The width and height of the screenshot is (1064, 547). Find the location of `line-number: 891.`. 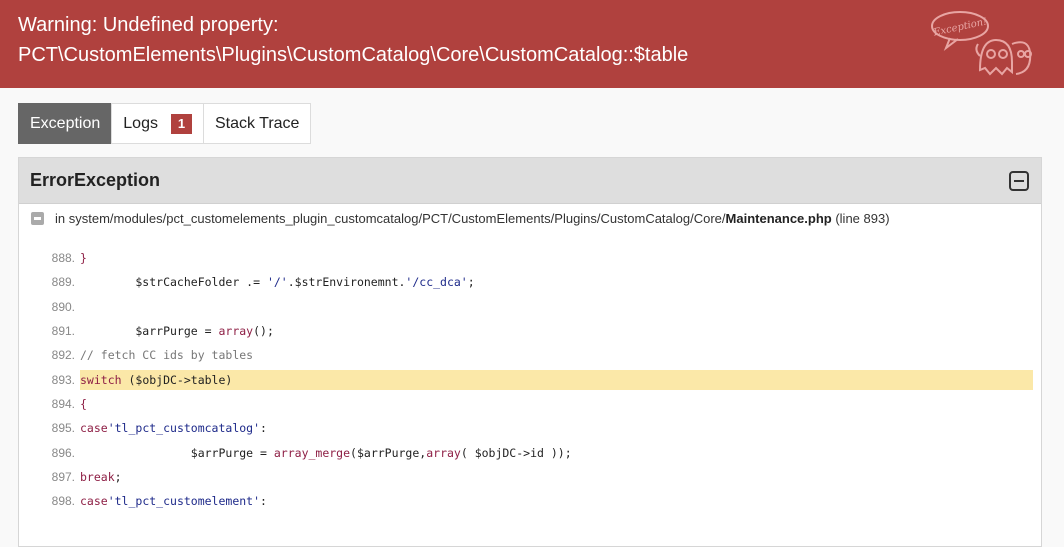

line-number: 891. is located at coordinates (63, 331).